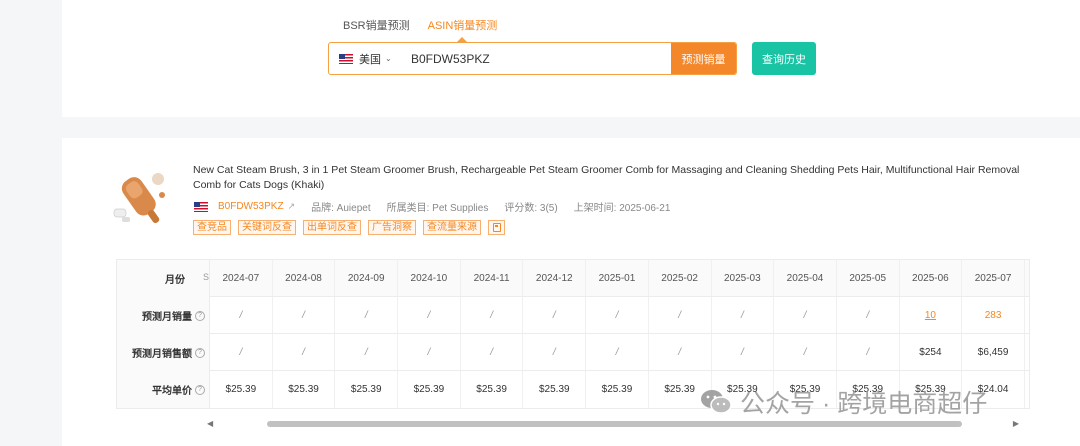 The image size is (1080, 446). I want to click on asin-link: B0FDW53PKZ, so click(251, 206).